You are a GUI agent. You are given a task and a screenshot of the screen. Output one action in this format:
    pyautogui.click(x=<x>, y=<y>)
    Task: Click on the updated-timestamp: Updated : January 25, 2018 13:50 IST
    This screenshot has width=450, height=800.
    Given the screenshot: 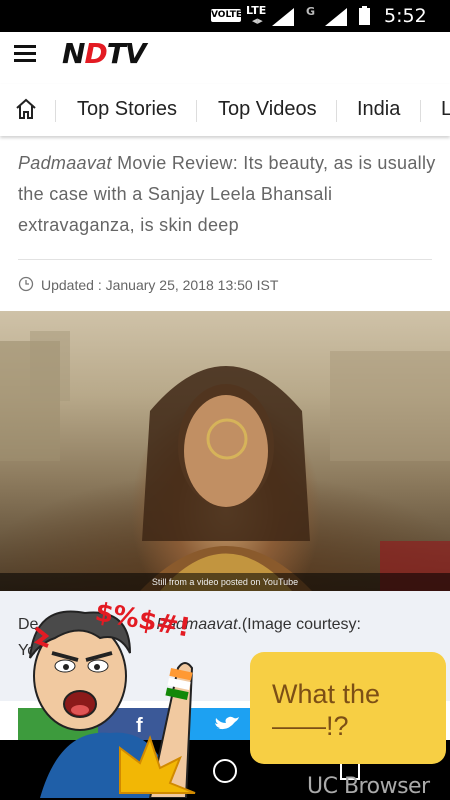 What is the action you would take?
    pyautogui.click(x=160, y=285)
    